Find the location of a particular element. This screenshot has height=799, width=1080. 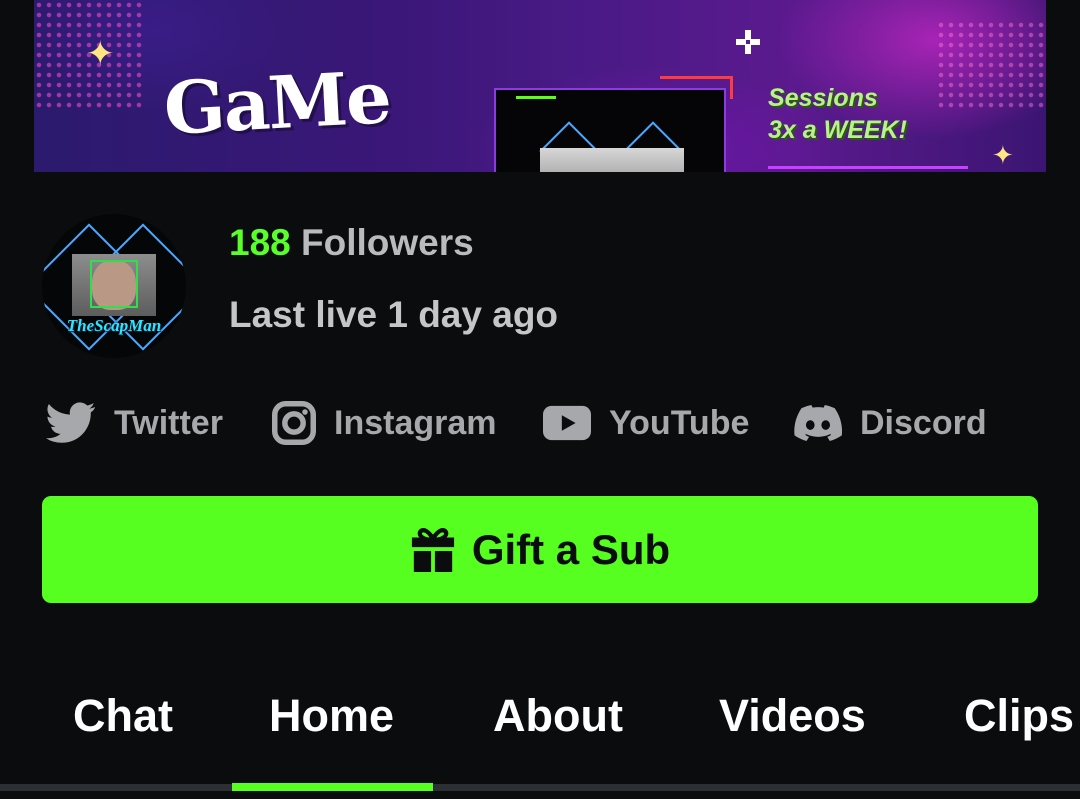

tab-chat: Chat is located at coordinates (123, 716).